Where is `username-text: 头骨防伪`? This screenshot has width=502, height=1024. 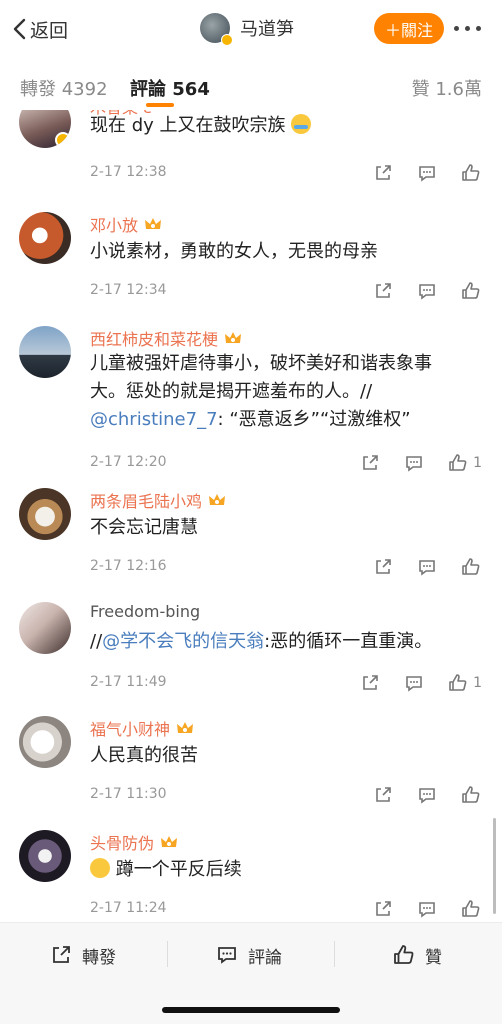
username-text: 头骨防伪 is located at coordinates (122, 843).